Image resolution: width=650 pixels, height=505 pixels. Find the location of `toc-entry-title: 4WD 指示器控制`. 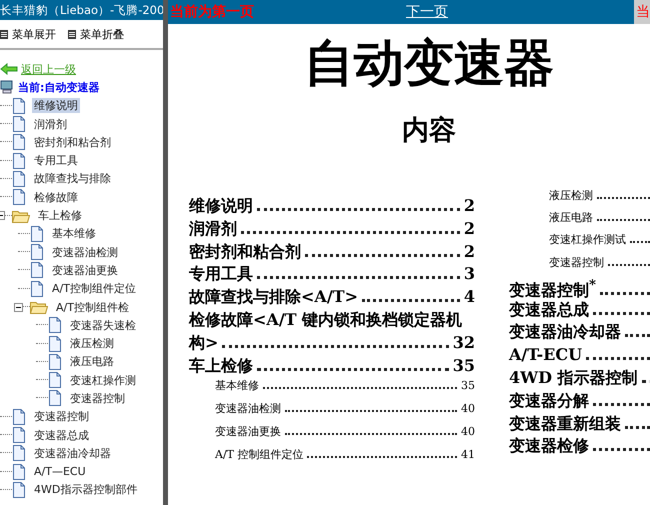

toc-entry-title: 4WD 指示器控制 is located at coordinates (573, 378).